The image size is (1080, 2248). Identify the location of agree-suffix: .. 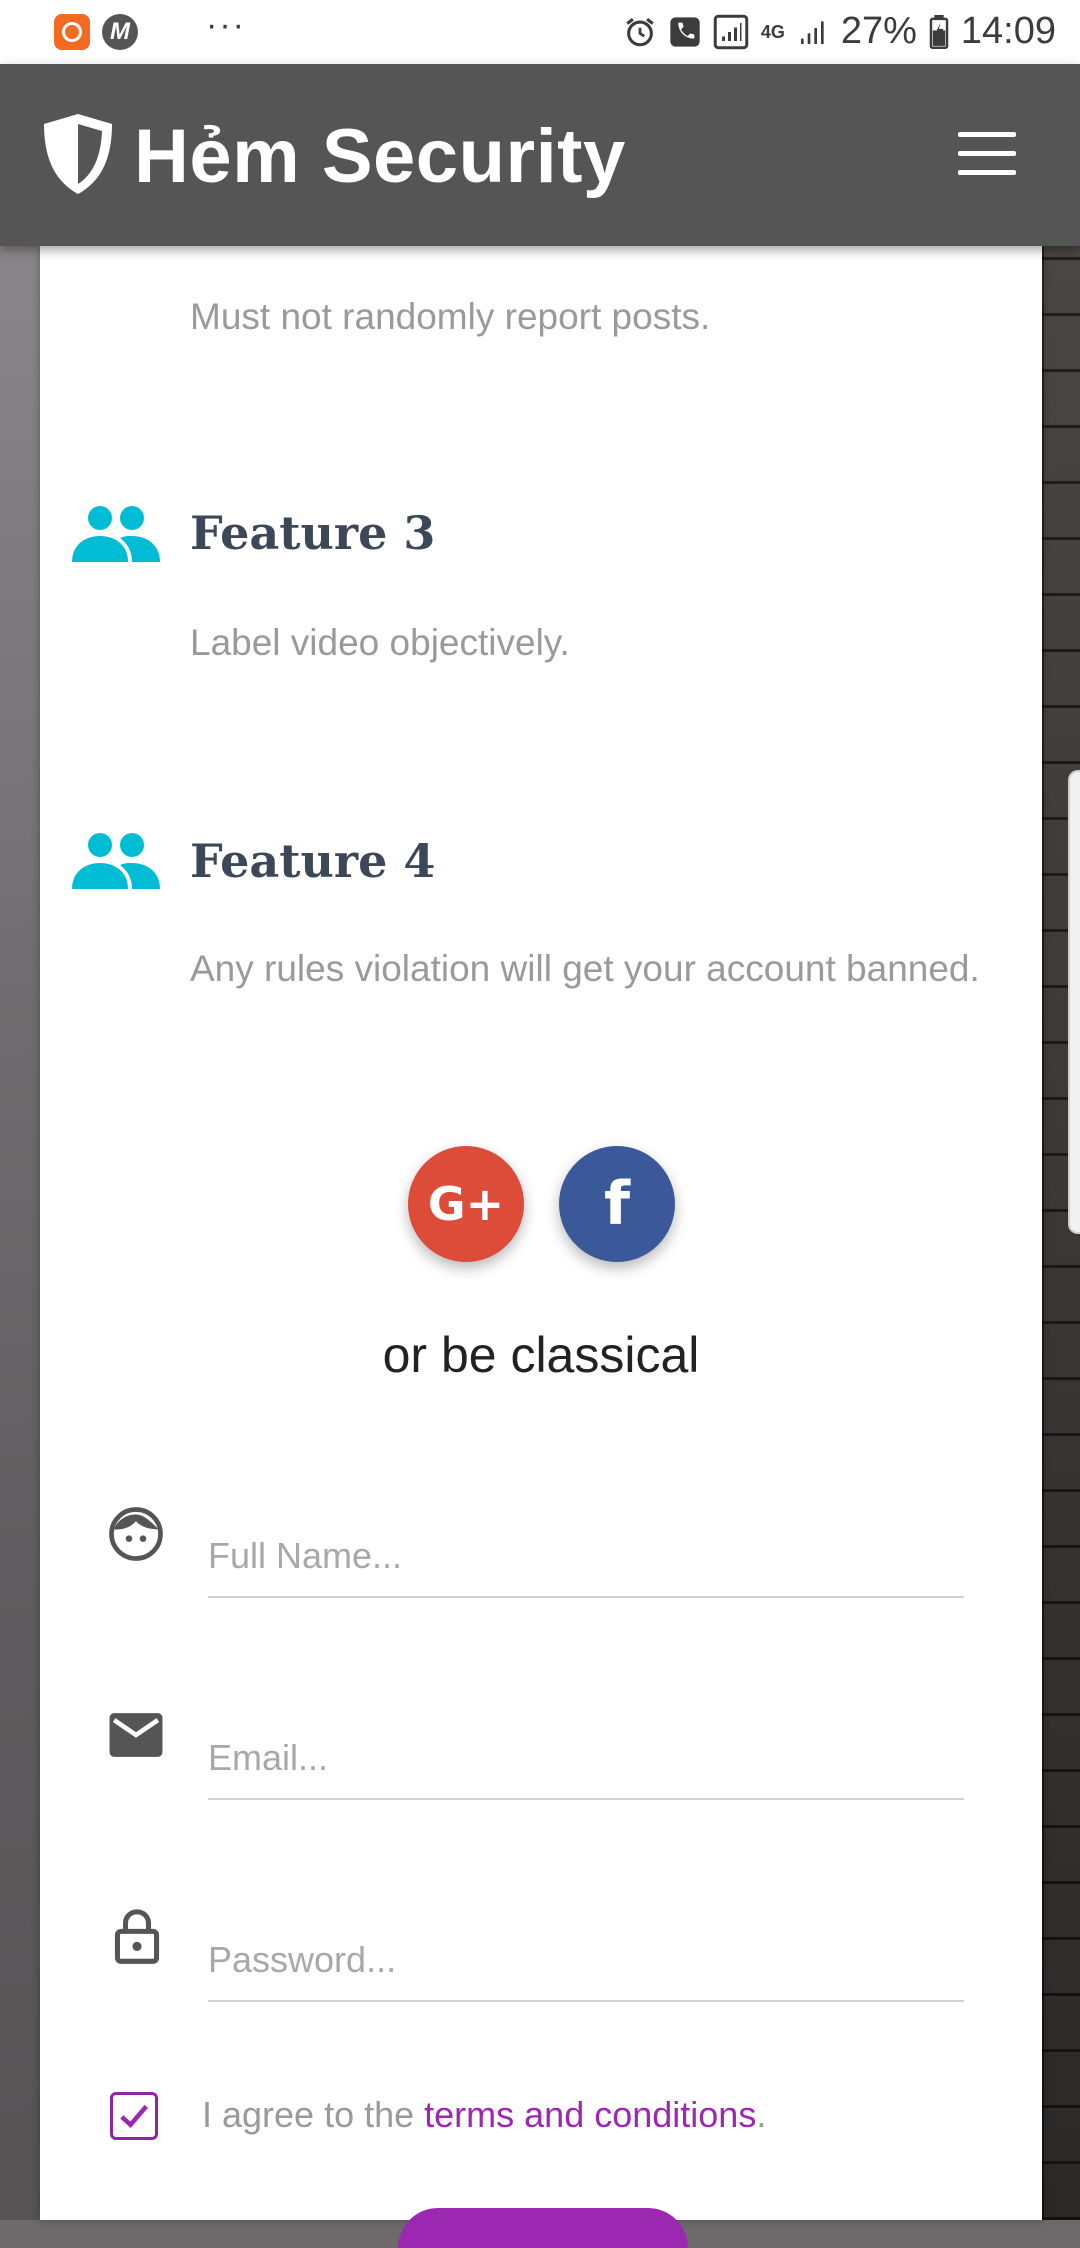
(761, 2114).